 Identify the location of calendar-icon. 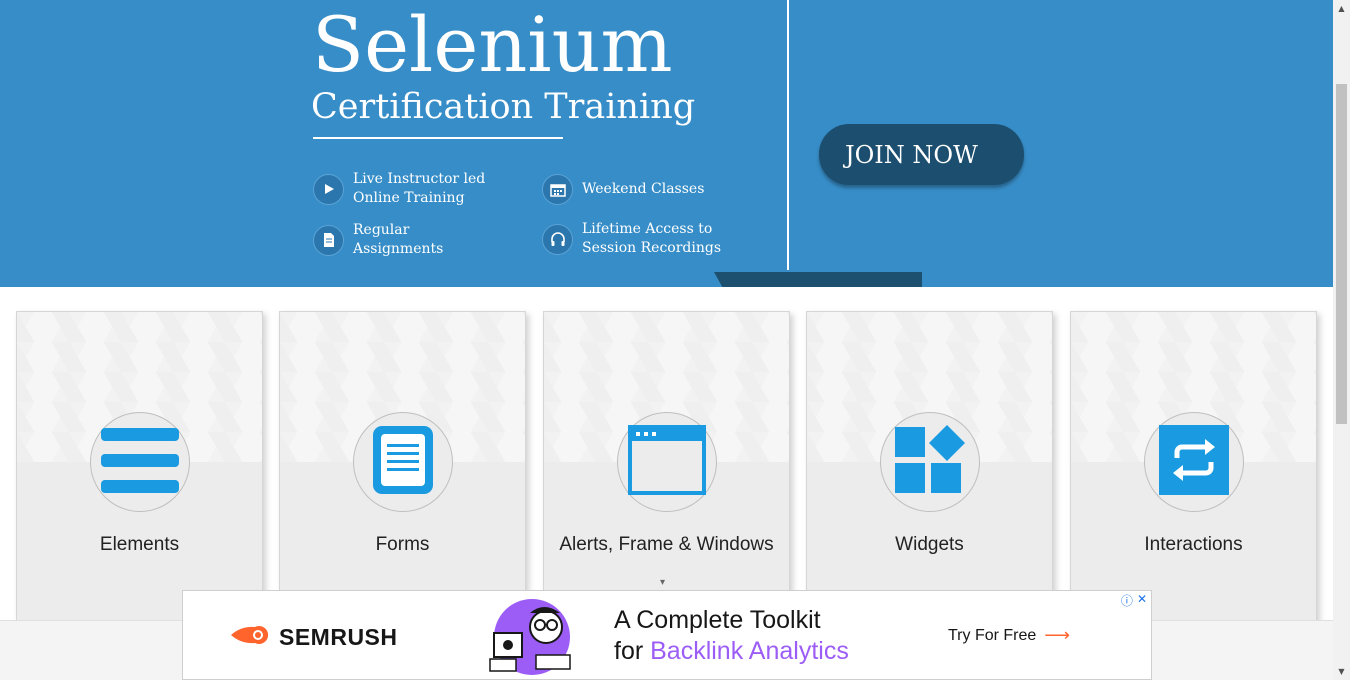
(557, 189).